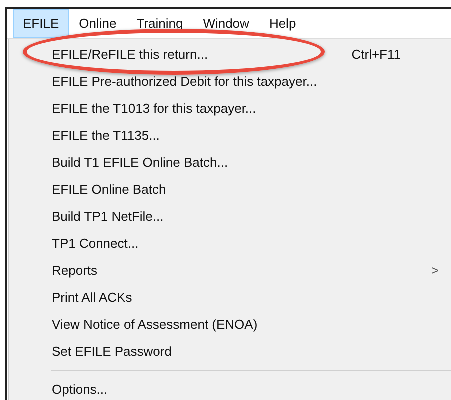 This screenshot has height=400, width=451. What do you see at coordinates (109, 189) in the screenshot?
I see `menu-item: EFILE Online Batch` at bounding box center [109, 189].